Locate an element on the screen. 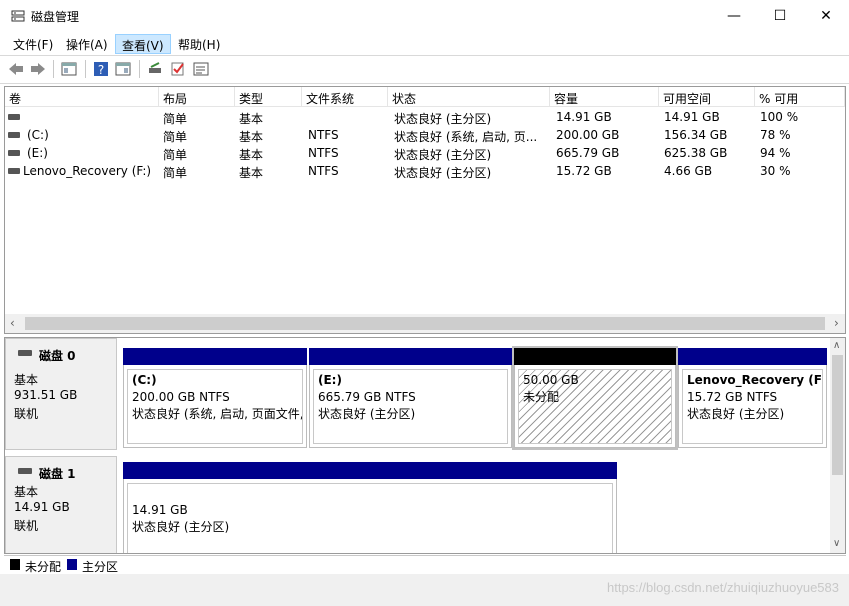 The height and width of the screenshot is (606, 849). volume-list-header: 卷 布局 类型 文件系统 状态 容量 可用空间 % 可用 is located at coordinates (425, 97).